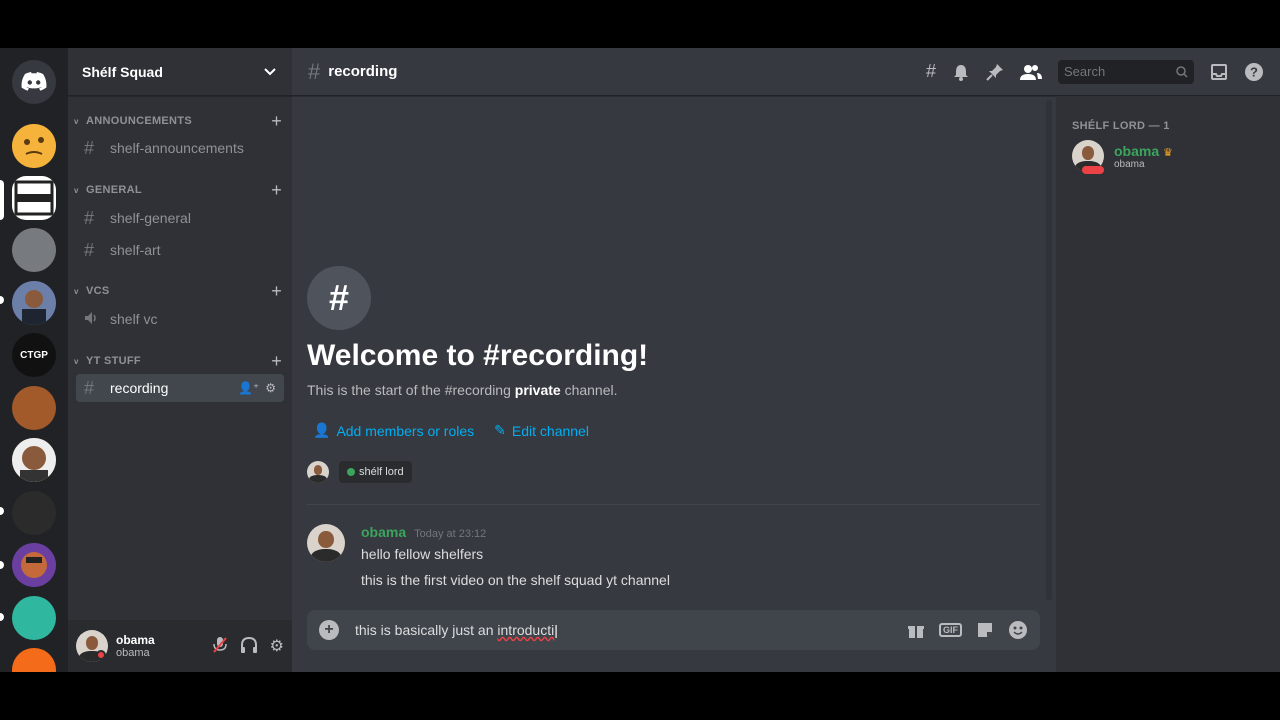  What do you see at coordinates (277, 646) in the screenshot?
I see `user-settings-gear-icon: ⚙` at bounding box center [277, 646].